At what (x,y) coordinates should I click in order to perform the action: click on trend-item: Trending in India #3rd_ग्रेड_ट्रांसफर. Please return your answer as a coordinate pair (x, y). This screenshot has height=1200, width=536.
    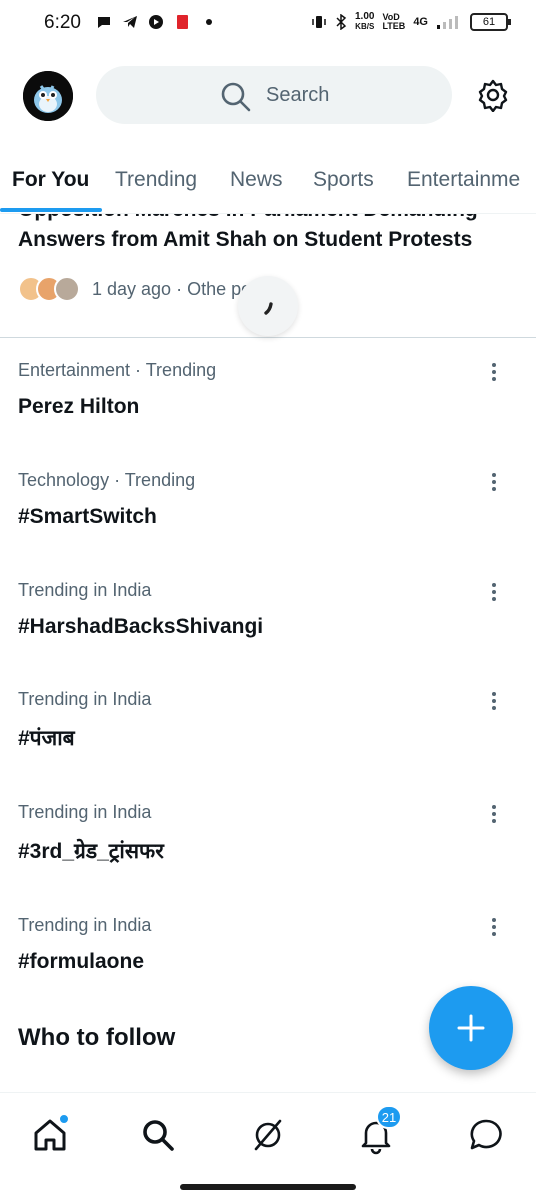
    Looking at the image, I should click on (268, 852).